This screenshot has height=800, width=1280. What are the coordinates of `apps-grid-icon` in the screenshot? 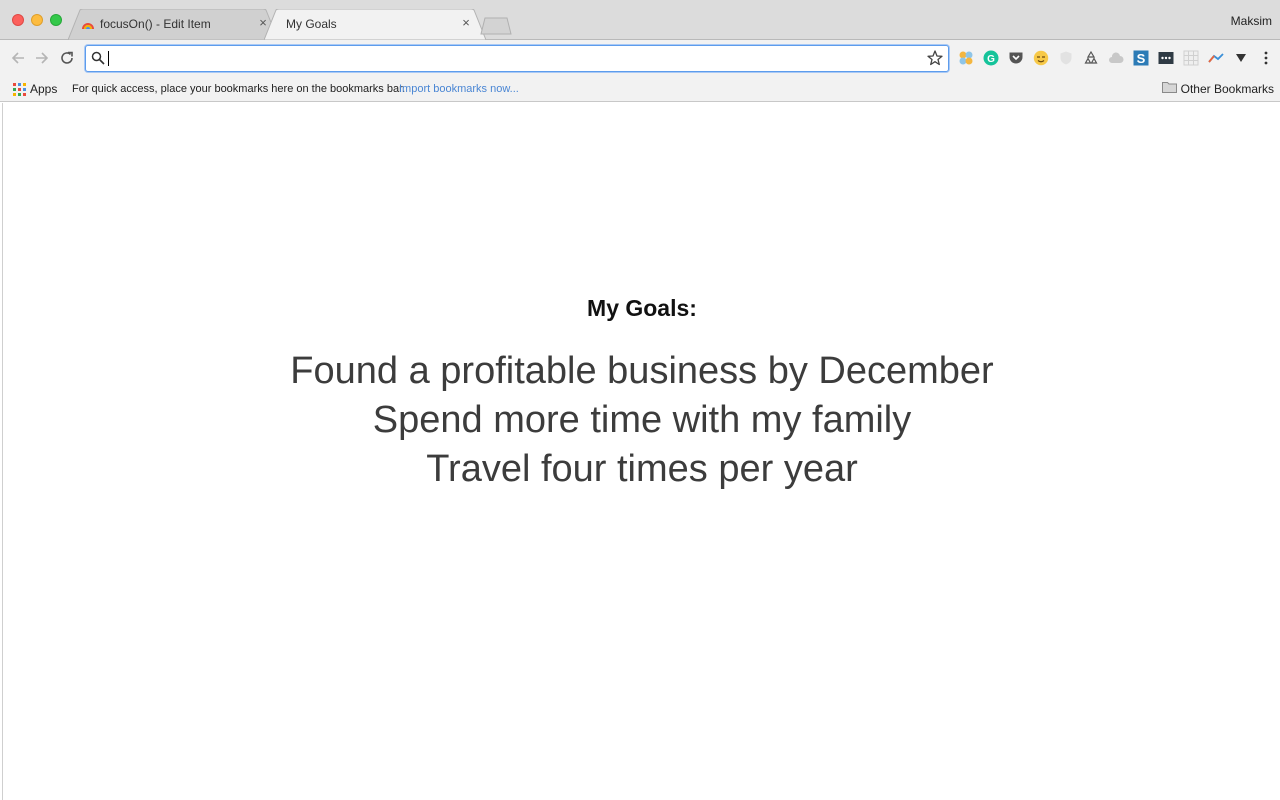 It's located at (19, 89).